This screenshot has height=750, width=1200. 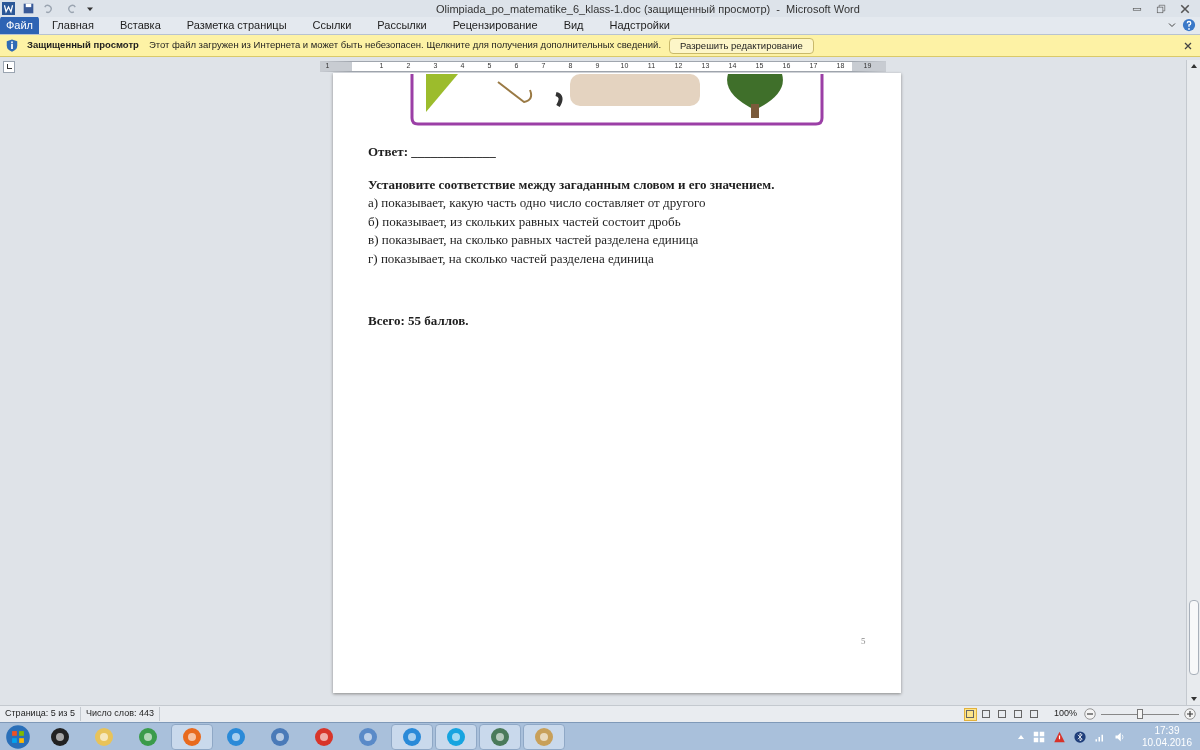 I want to click on ribbon-tab: Вид, so click(x=573, y=25).